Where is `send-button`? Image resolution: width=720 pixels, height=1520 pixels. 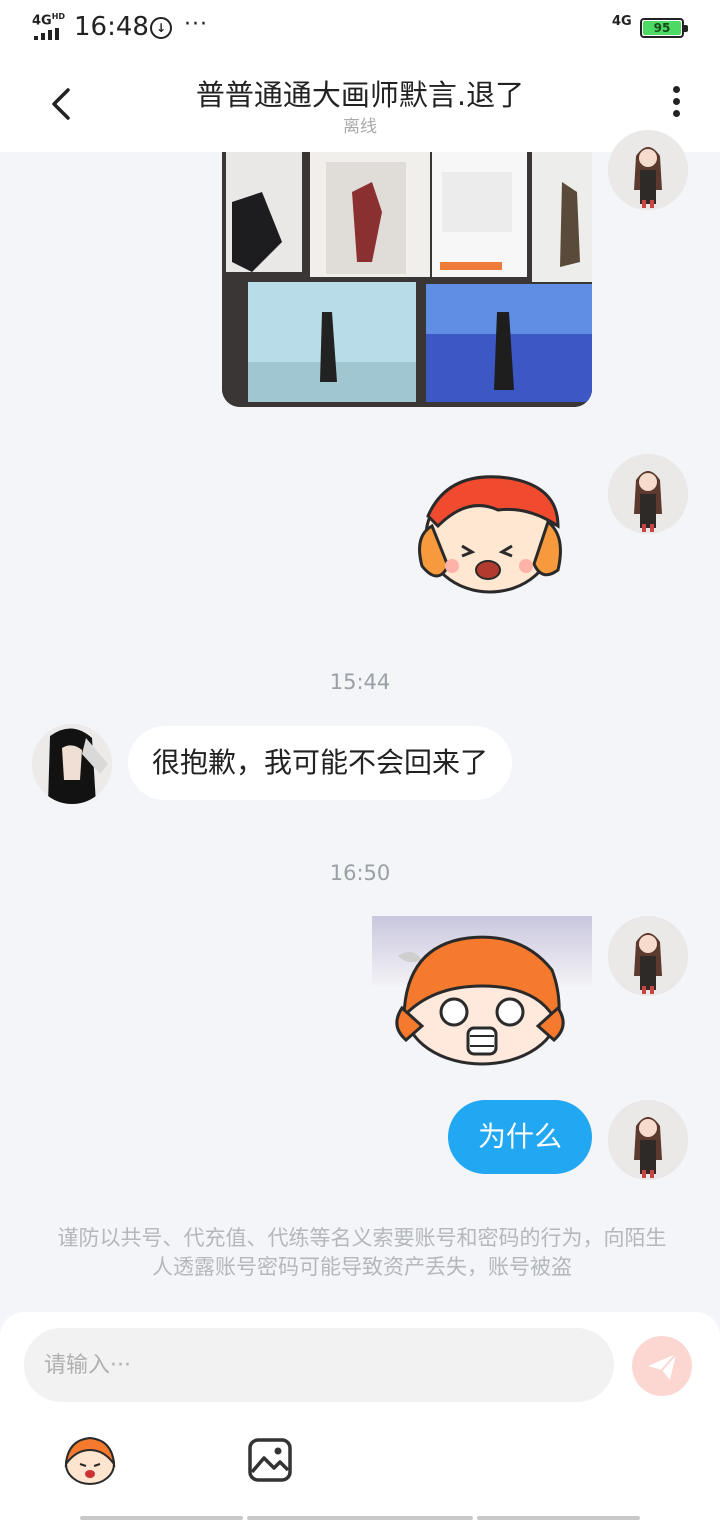 send-button is located at coordinates (662, 1366).